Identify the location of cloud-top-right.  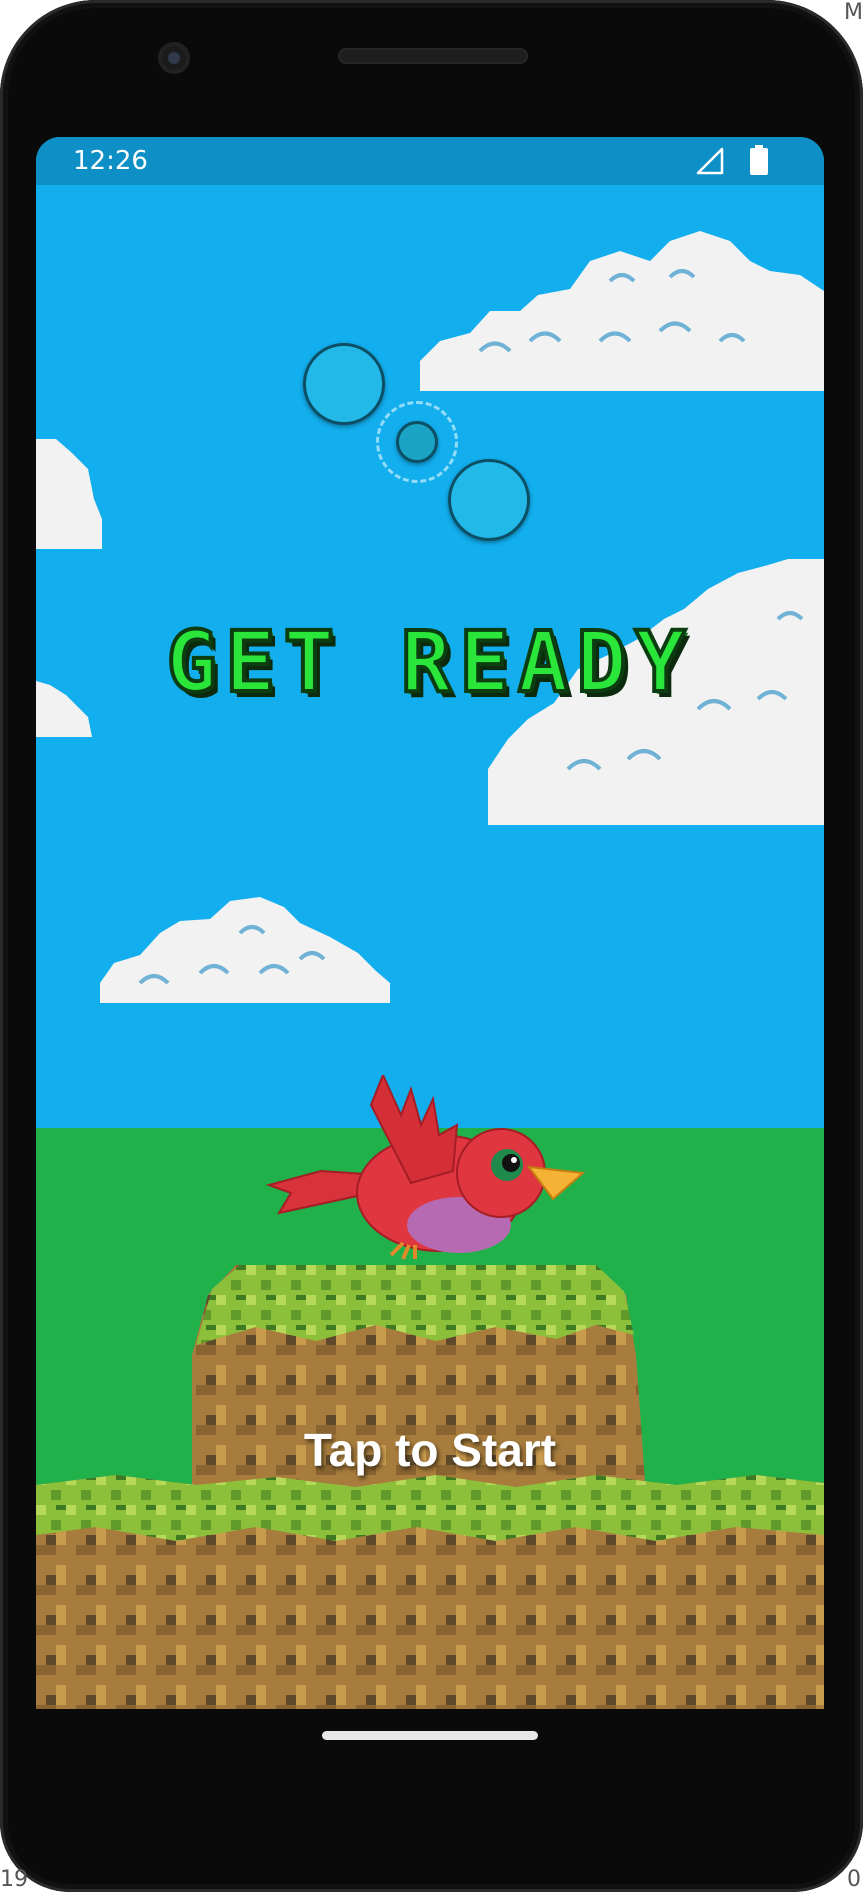
(622, 311).